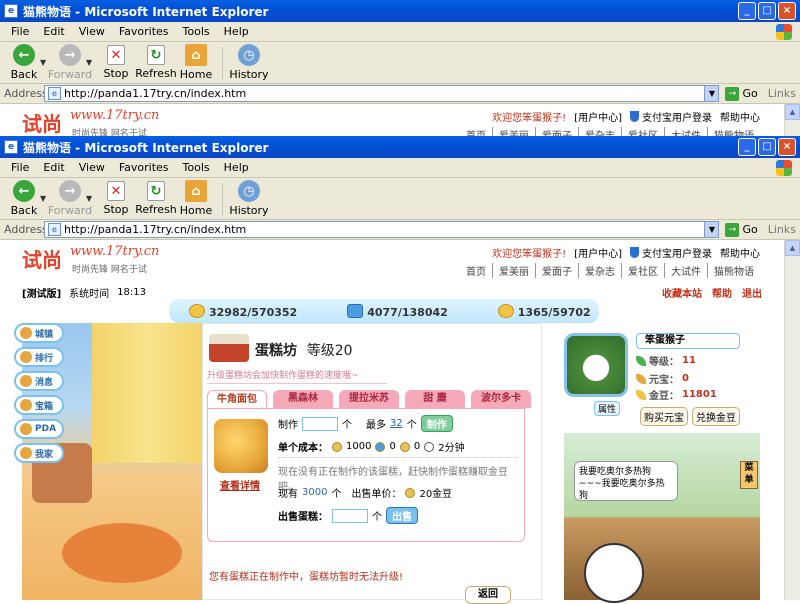 The width and height of the screenshot is (800, 604). What do you see at coordinates (716, 416) in the screenshot?
I see `exchange-gold-button: 兑换金豆` at bounding box center [716, 416].